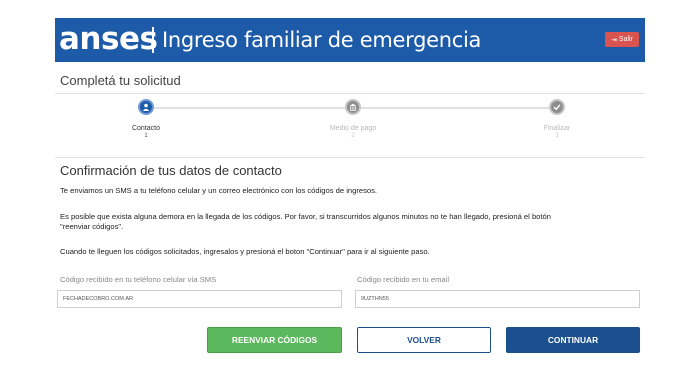 This screenshot has width=700, height=387. I want to click on user-icon, so click(146, 107).